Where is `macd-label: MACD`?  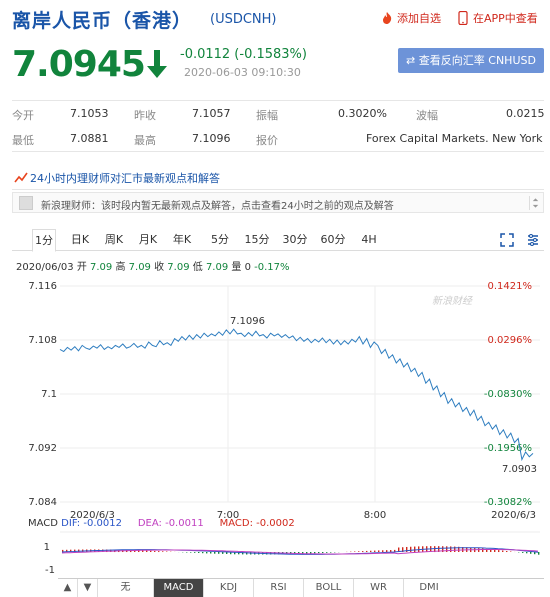
macd-label: MACD is located at coordinates (43, 523).